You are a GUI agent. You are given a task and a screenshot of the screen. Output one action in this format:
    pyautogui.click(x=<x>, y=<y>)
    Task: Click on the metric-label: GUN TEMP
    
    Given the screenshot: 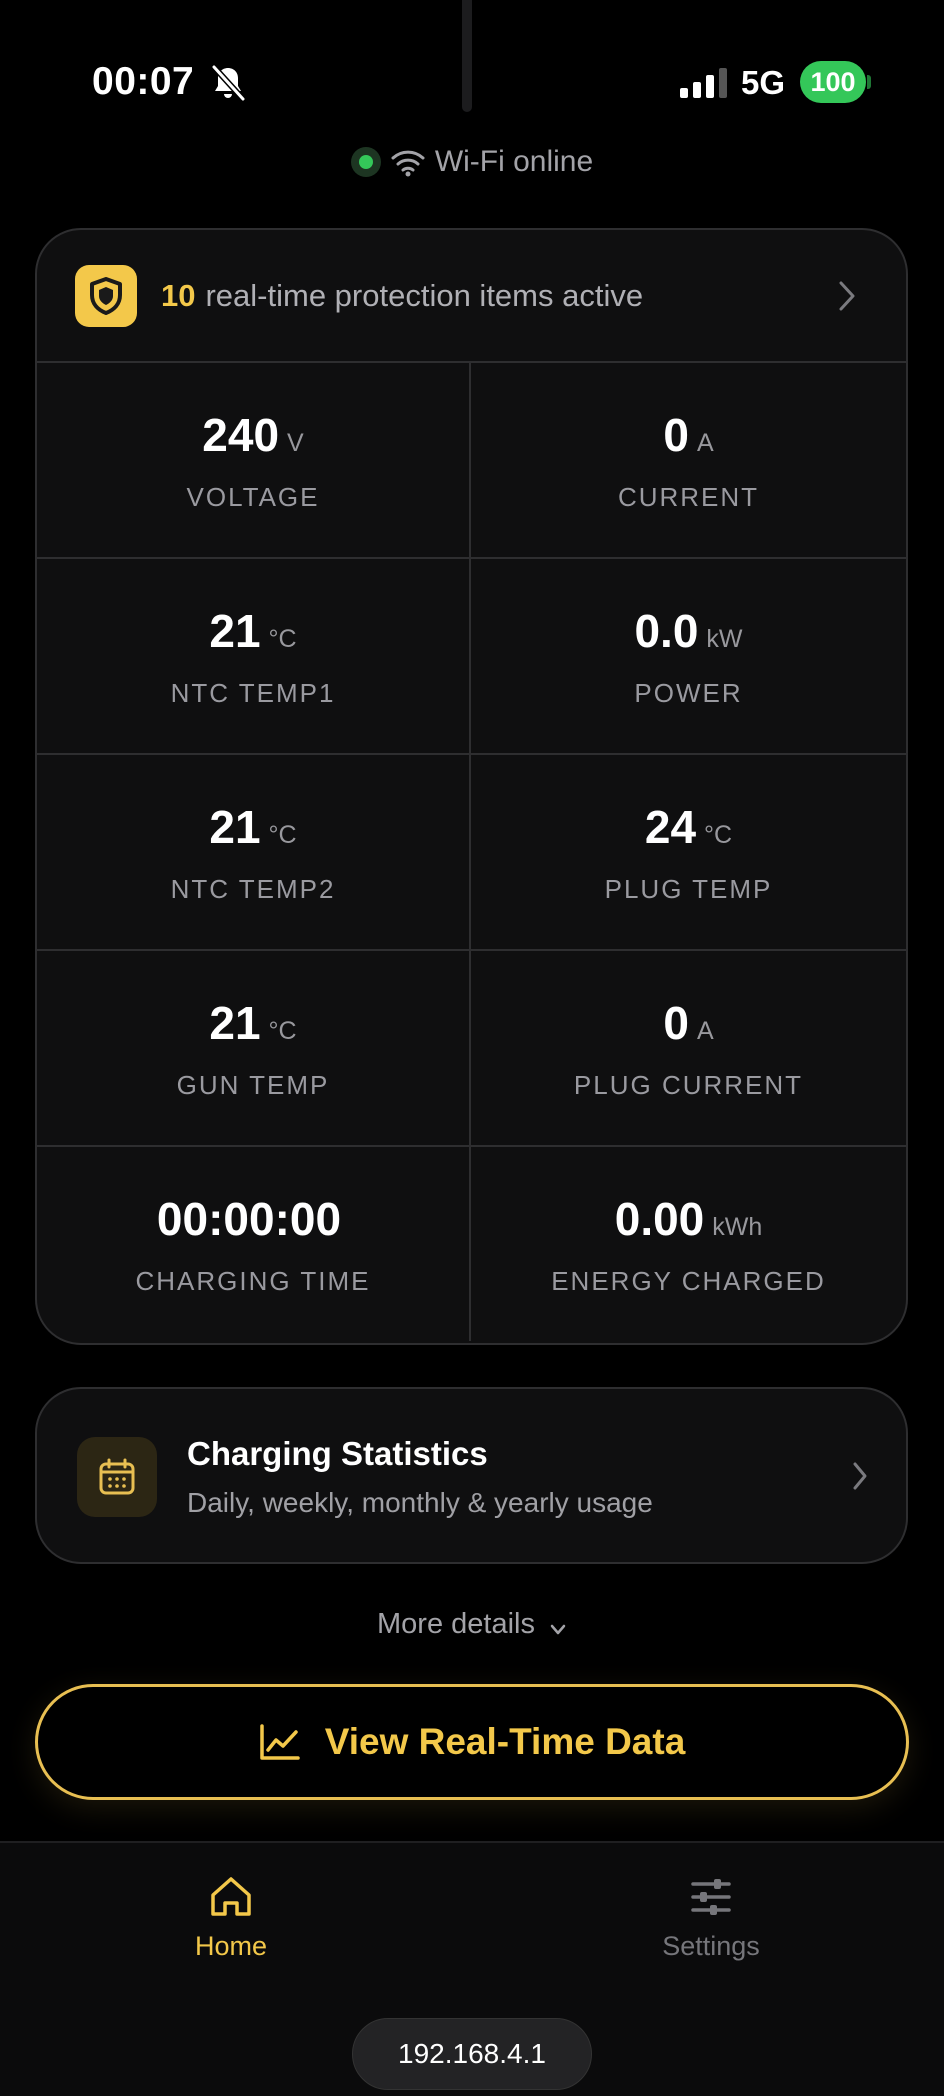 What is the action you would take?
    pyautogui.click(x=253, y=1084)
    